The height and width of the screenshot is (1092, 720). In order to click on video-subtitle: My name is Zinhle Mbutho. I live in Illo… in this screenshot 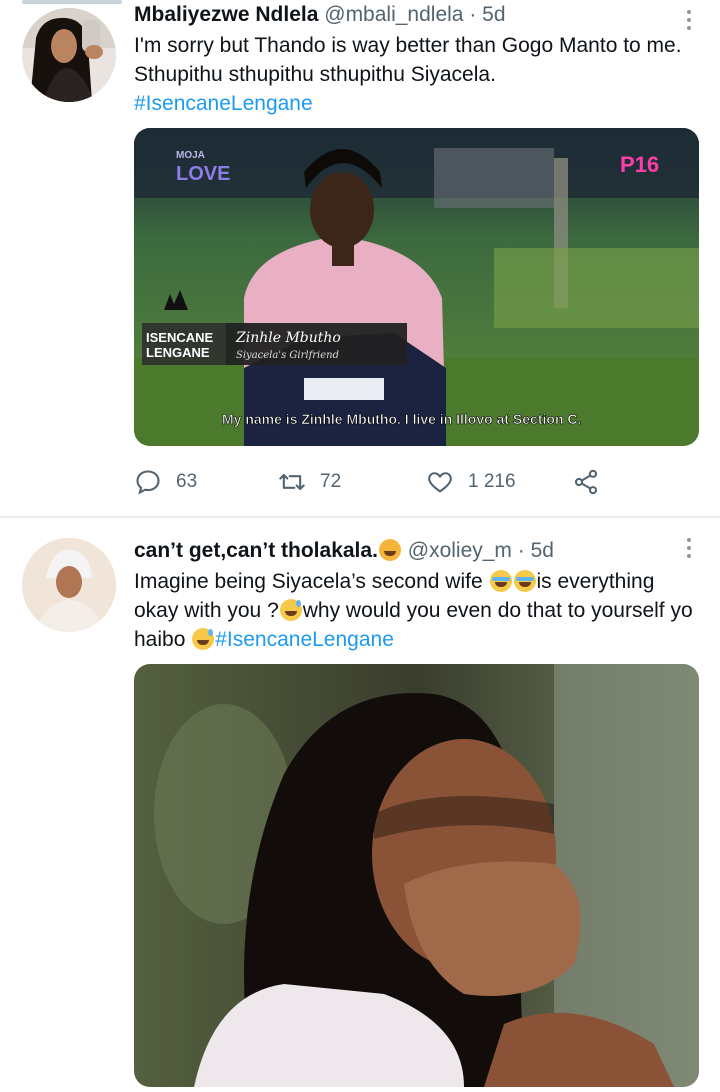, I will do `click(401, 419)`.